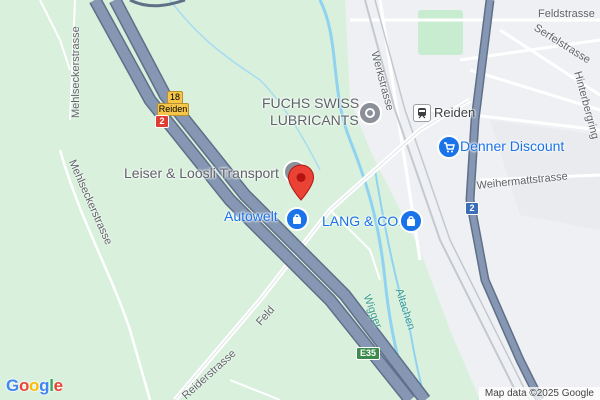 The width and height of the screenshot is (600, 400). What do you see at coordinates (512, 146) in the screenshot?
I see `poi-label-denner: Denner Discount` at bounding box center [512, 146].